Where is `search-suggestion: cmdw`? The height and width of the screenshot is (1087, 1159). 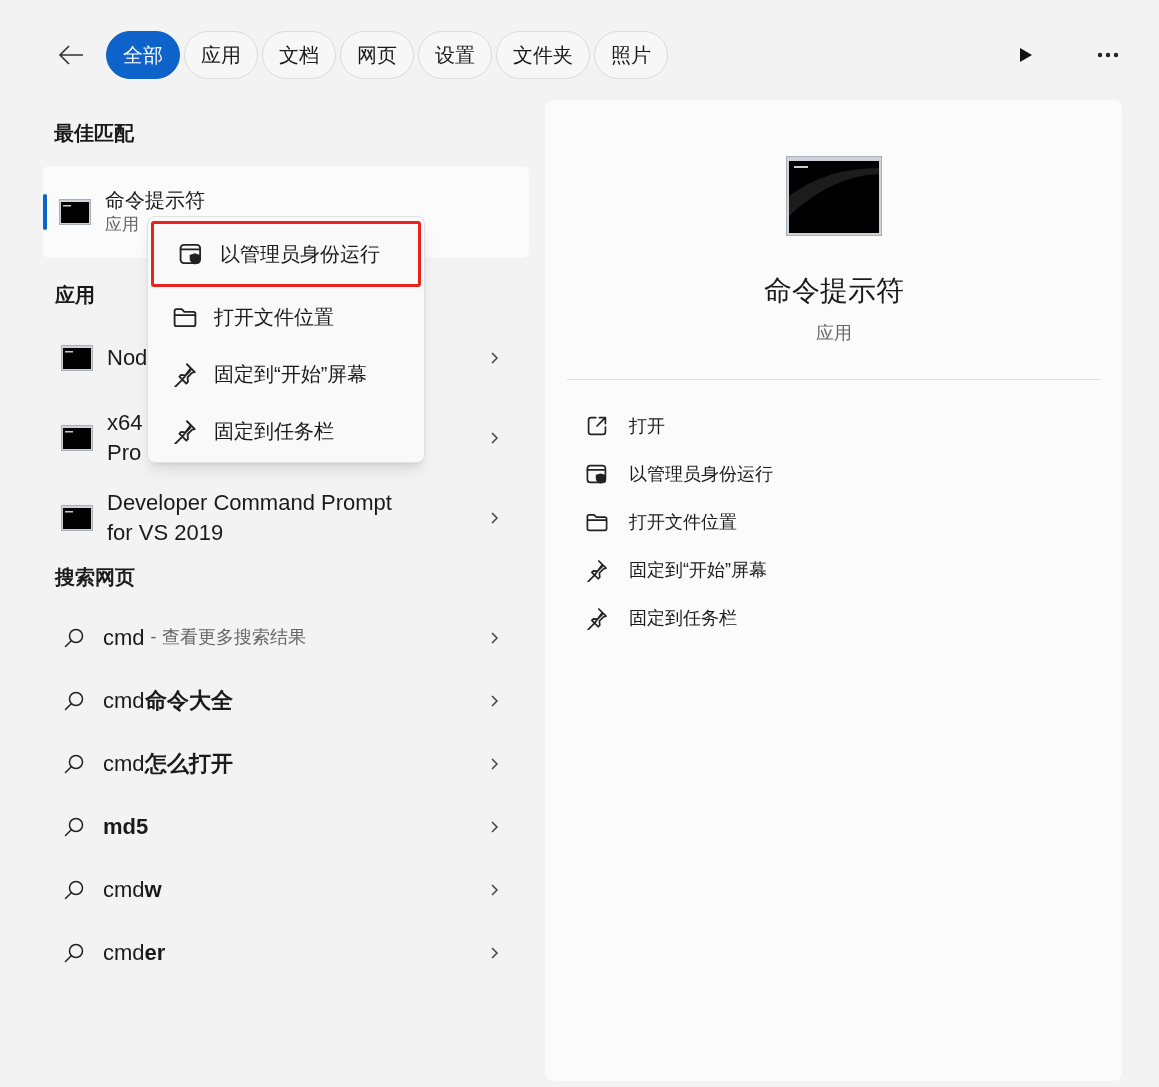 search-suggestion: cmdw is located at coordinates (132, 890).